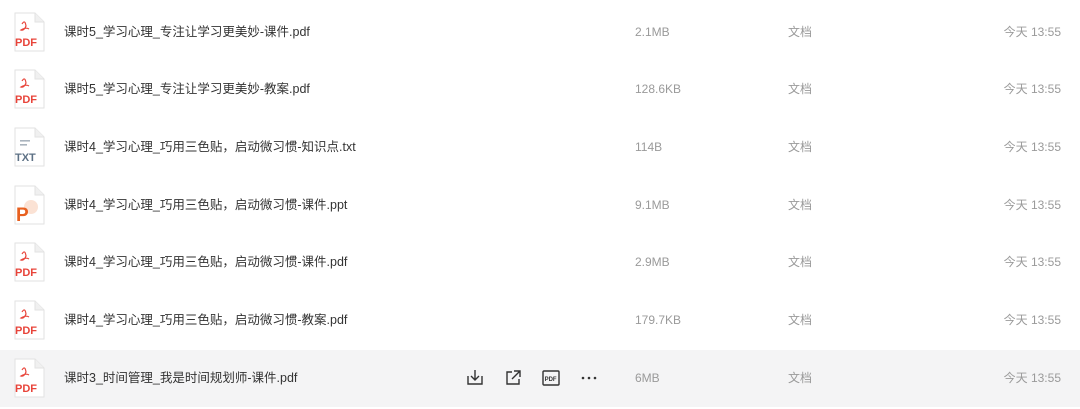 The height and width of the screenshot is (409, 1080). Describe the element at coordinates (513, 378) in the screenshot. I see `share-icon` at that location.